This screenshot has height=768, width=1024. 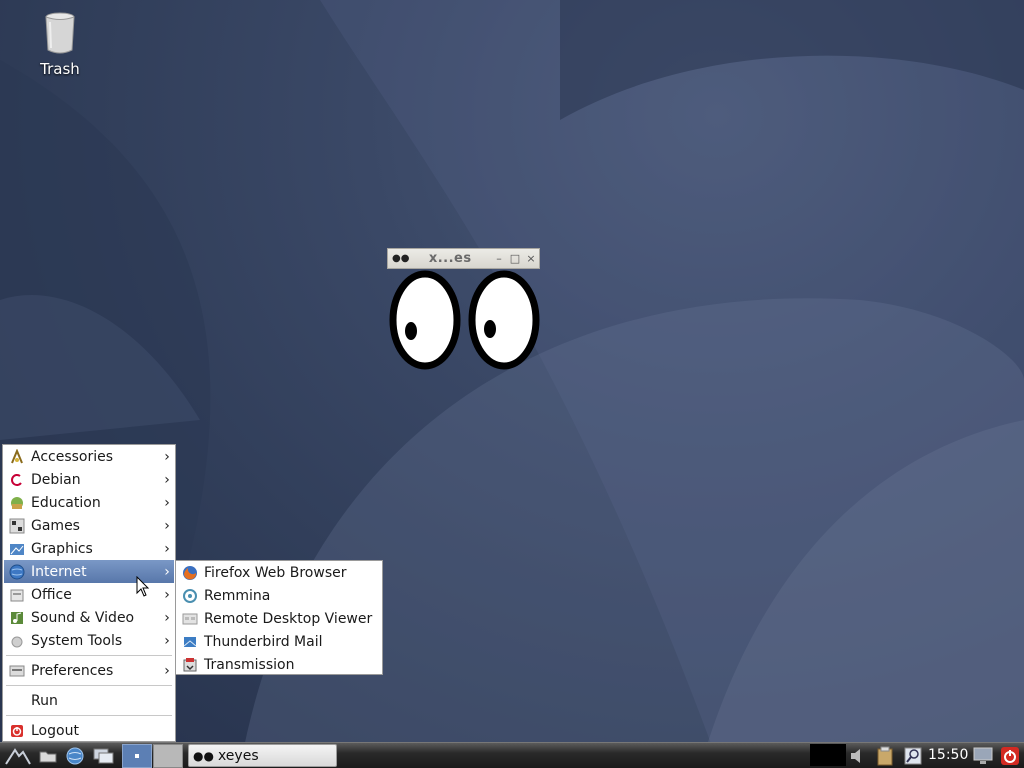 What do you see at coordinates (89, 617) in the screenshot?
I see `menu-item-sound-video: Sound & Video ›` at bounding box center [89, 617].